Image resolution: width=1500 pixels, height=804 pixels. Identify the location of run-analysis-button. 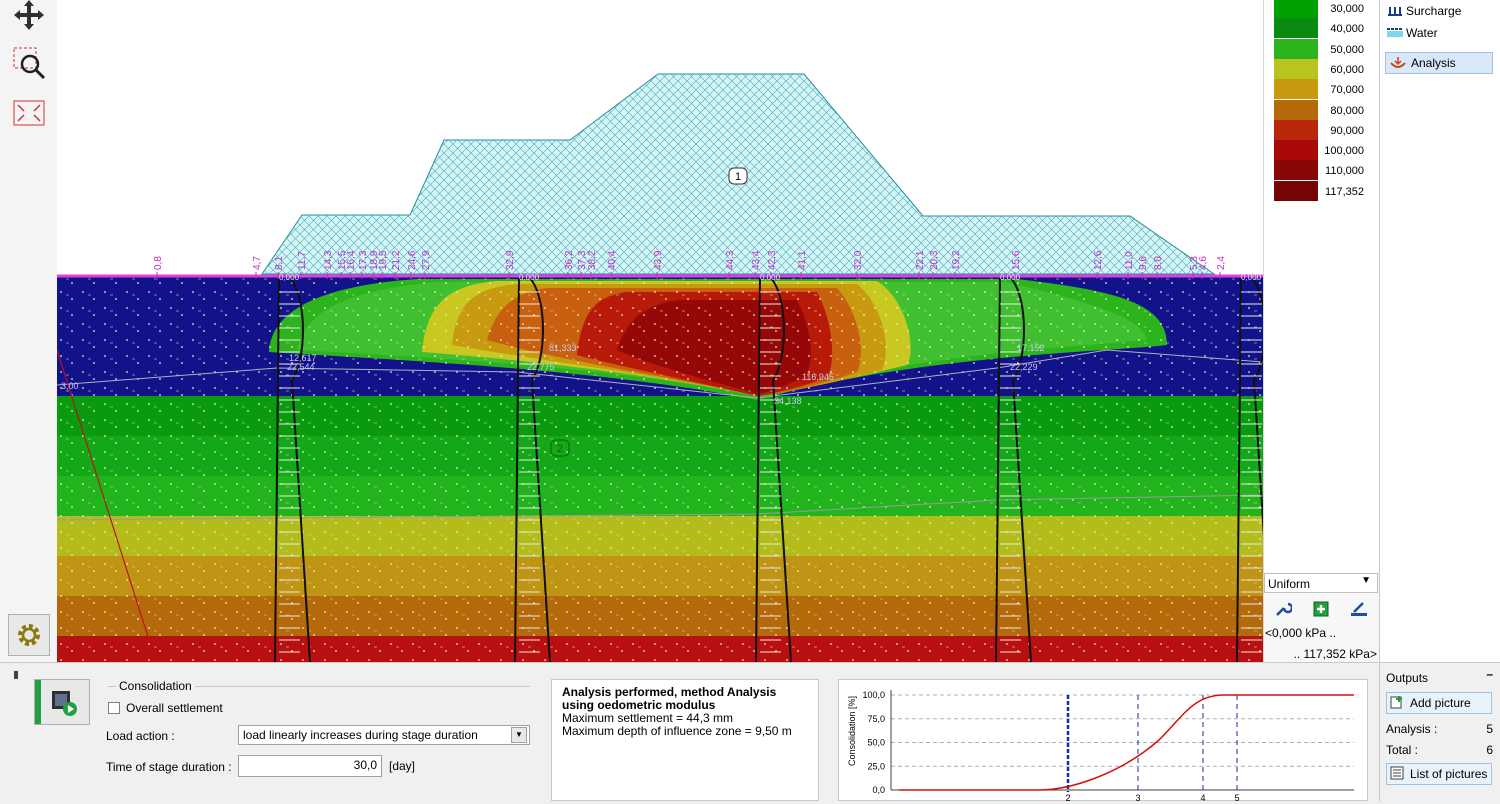
(62, 702).